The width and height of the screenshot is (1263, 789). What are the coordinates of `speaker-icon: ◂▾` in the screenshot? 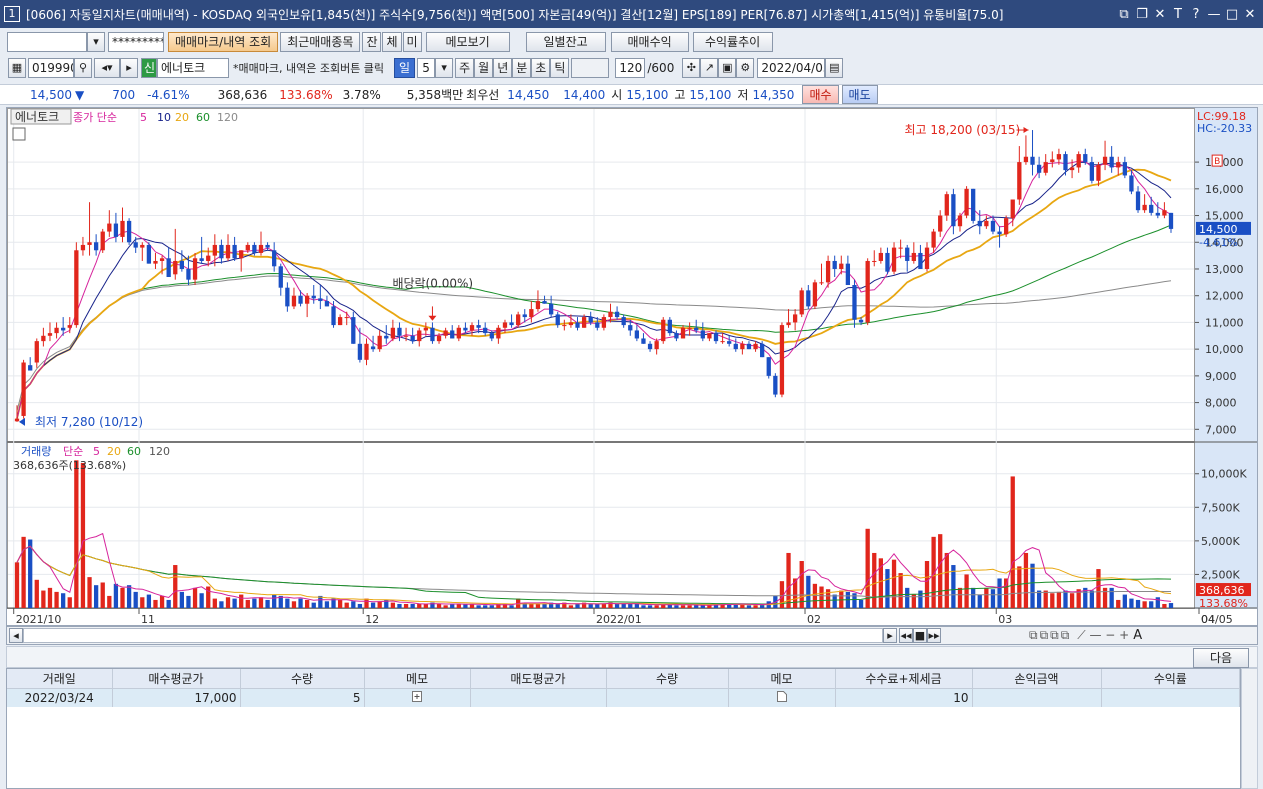 It's located at (107, 68).